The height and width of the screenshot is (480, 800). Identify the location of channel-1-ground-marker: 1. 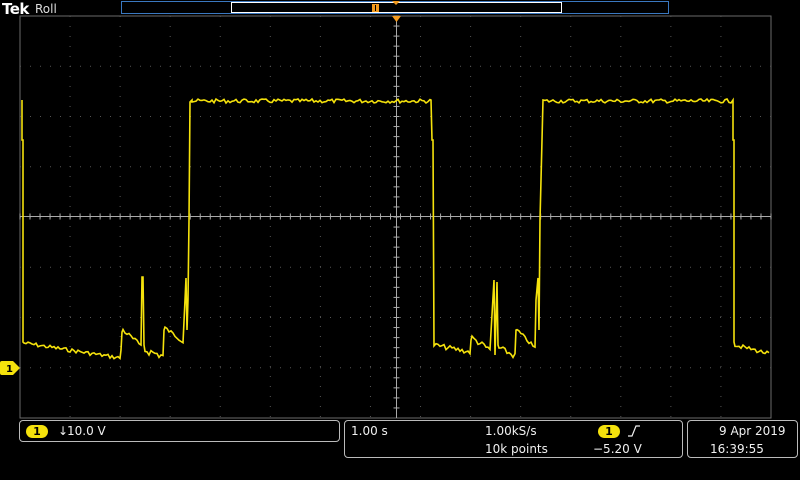
(10, 368).